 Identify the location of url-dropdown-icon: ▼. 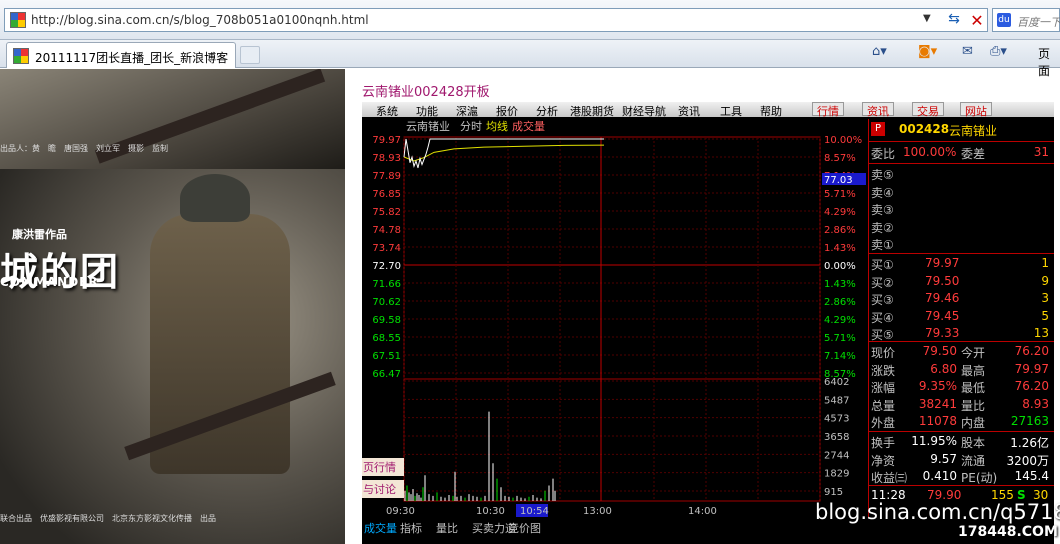
(927, 18).